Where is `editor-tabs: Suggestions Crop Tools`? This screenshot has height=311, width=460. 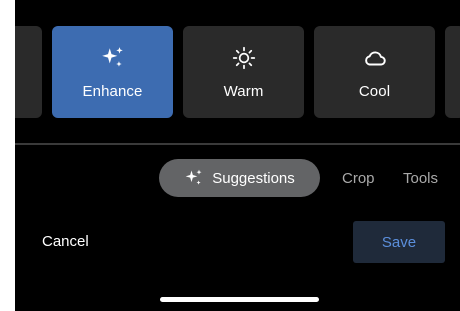
editor-tabs: Suggestions Crop Tools is located at coordinates (237, 178).